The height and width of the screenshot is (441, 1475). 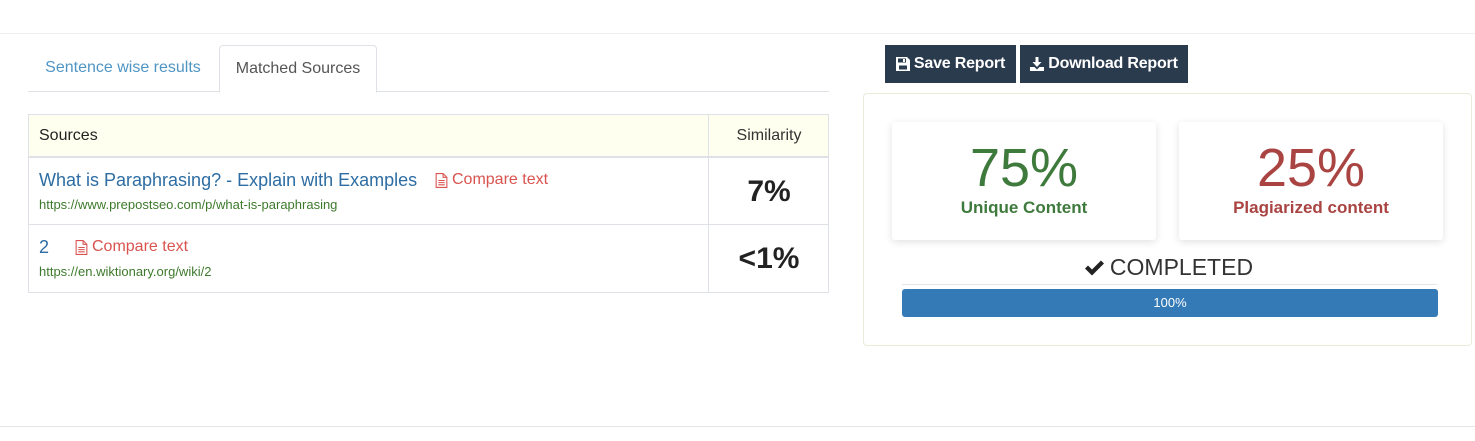 I want to click on unique-content-card: 75% Unique Content, so click(x=1024, y=181).